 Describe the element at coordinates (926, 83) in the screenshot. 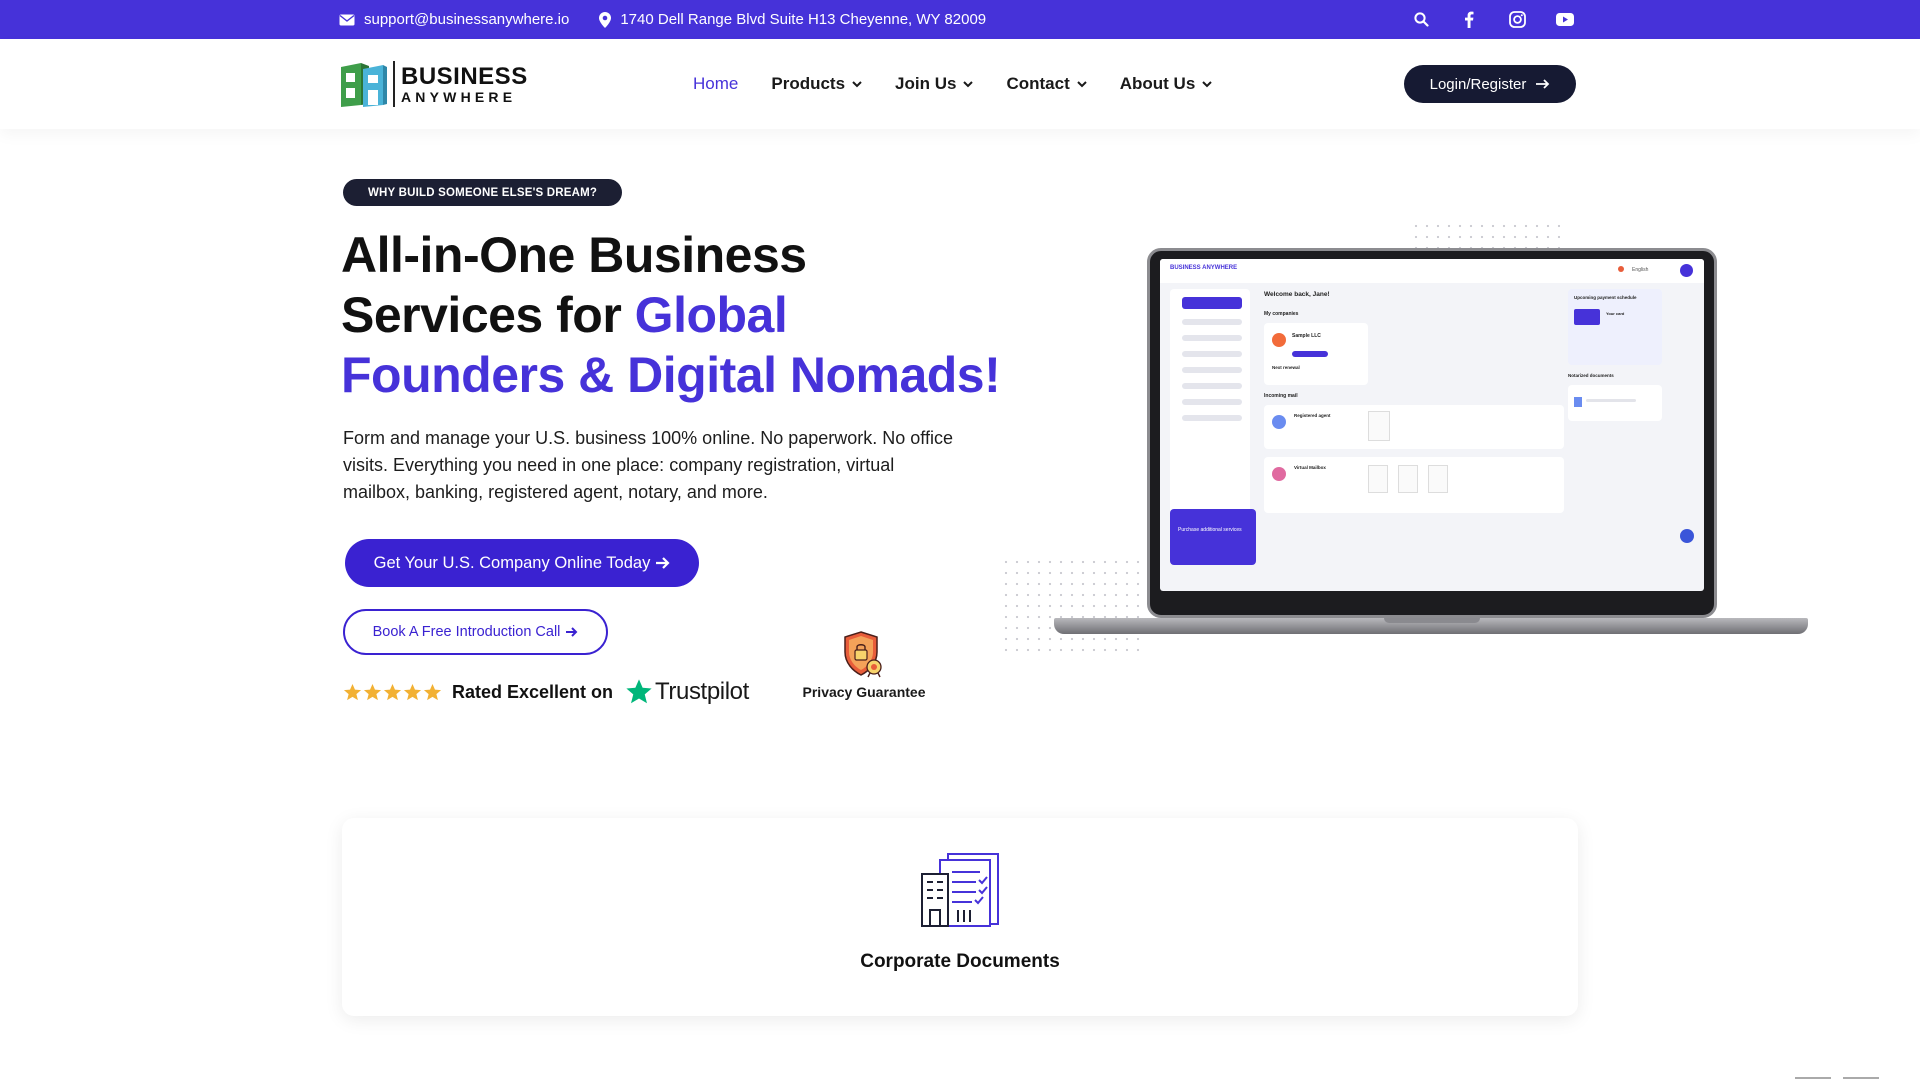

I see `nav-join-us-label: Join Us` at that location.